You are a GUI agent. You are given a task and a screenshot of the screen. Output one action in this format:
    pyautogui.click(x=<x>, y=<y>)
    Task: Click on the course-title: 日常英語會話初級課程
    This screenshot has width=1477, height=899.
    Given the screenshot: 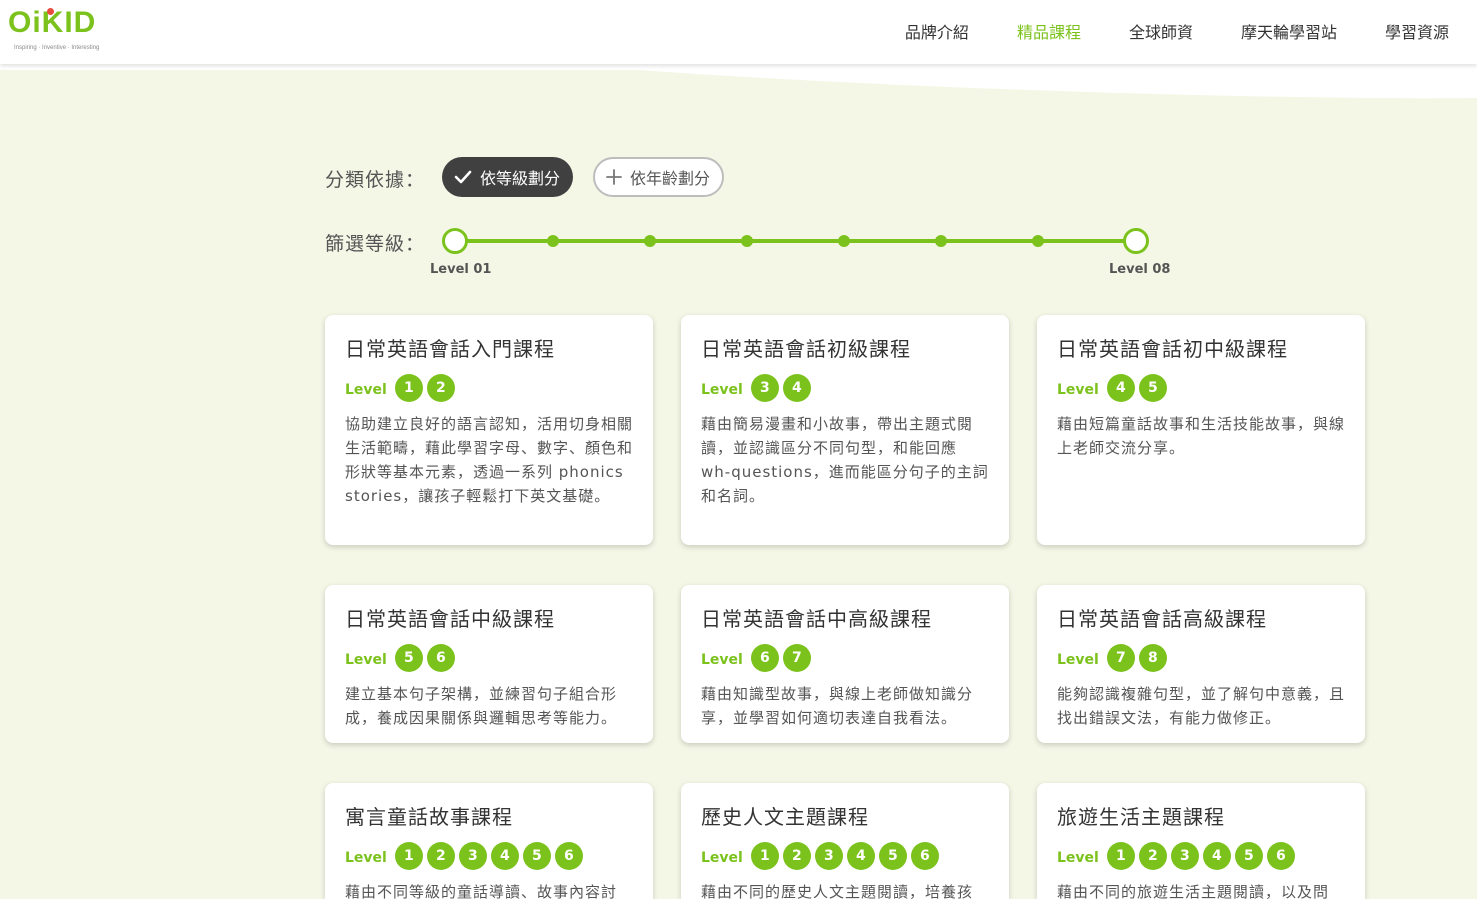 What is the action you would take?
    pyautogui.click(x=806, y=349)
    